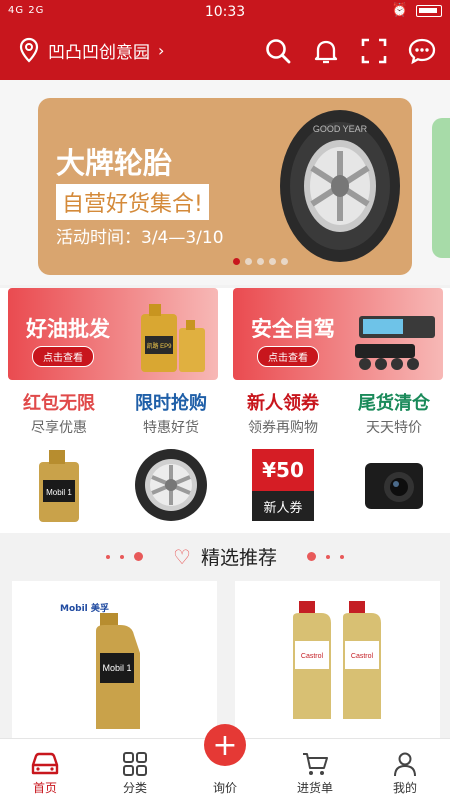  I want to click on oil-bottles-image: Castrol Castrol, so click(337, 660).